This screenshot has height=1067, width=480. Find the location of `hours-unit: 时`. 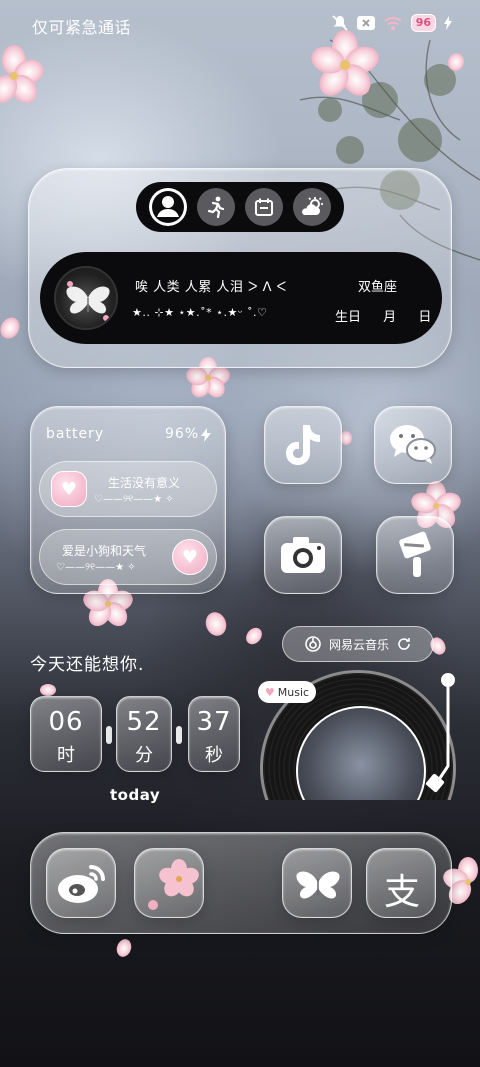

hours-unit: 时 is located at coordinates (66, 755).